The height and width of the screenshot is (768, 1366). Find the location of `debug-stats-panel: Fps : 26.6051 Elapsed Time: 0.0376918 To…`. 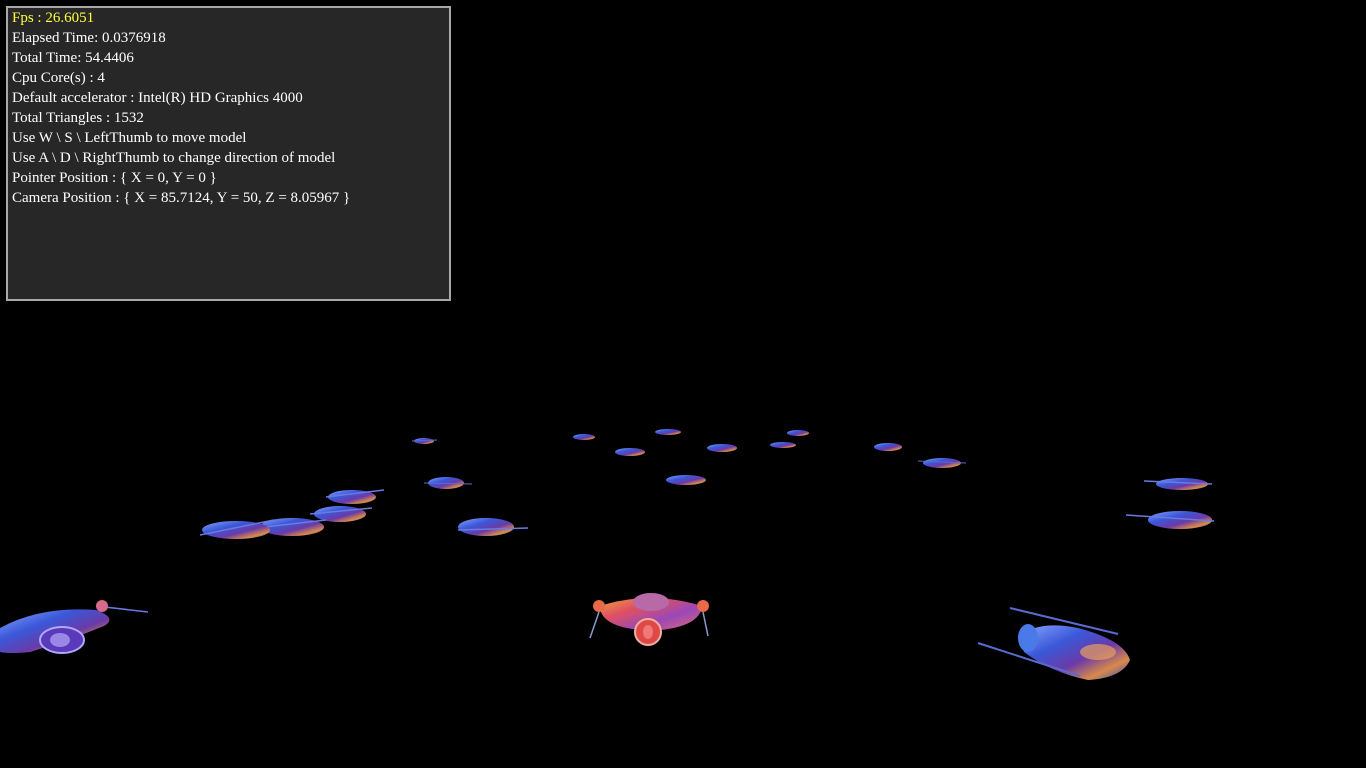

debug-stats-panel: Fps : 26.6051 Elapsed Time: 0.0376918 To… is located at coordinates (228, 153).